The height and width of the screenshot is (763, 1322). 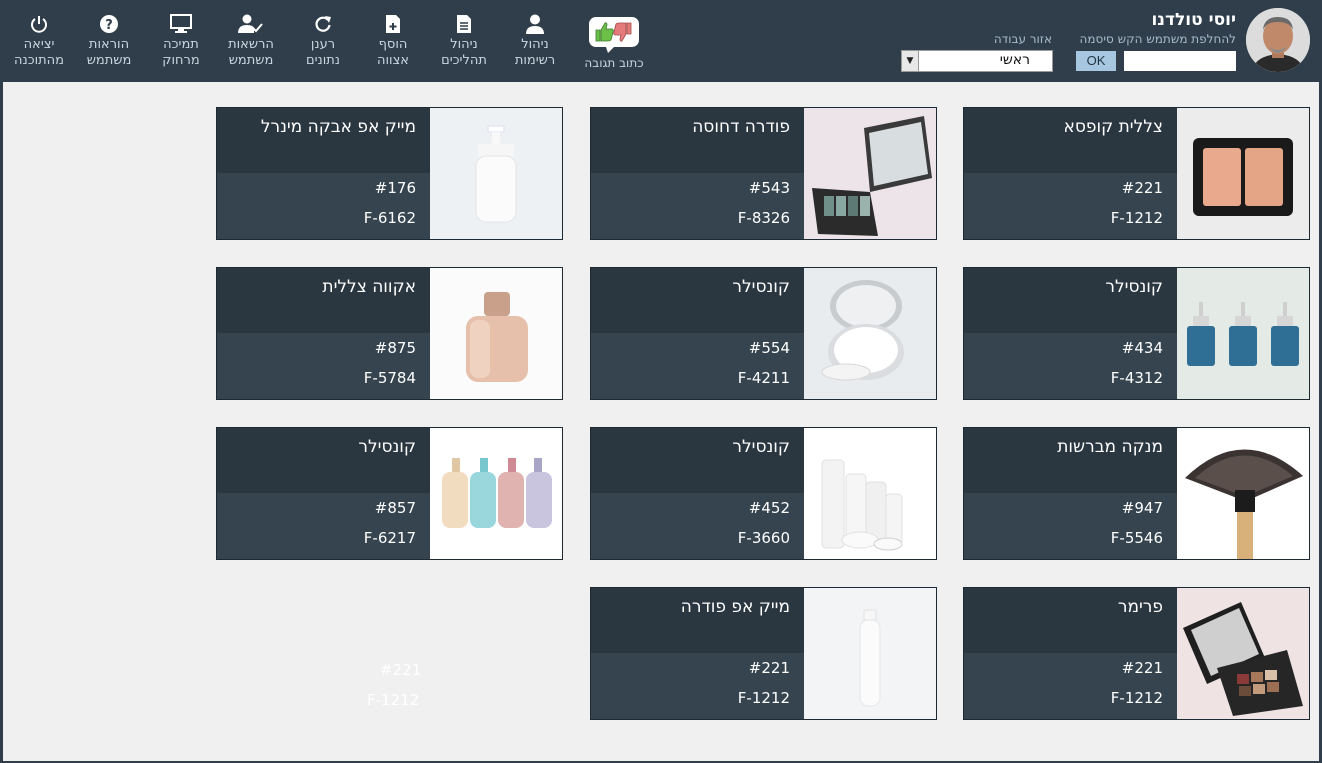 What do you see at coordinates (1278, 40) in the screenshot?
I see `avatar` at bounding box center [1278, 40].